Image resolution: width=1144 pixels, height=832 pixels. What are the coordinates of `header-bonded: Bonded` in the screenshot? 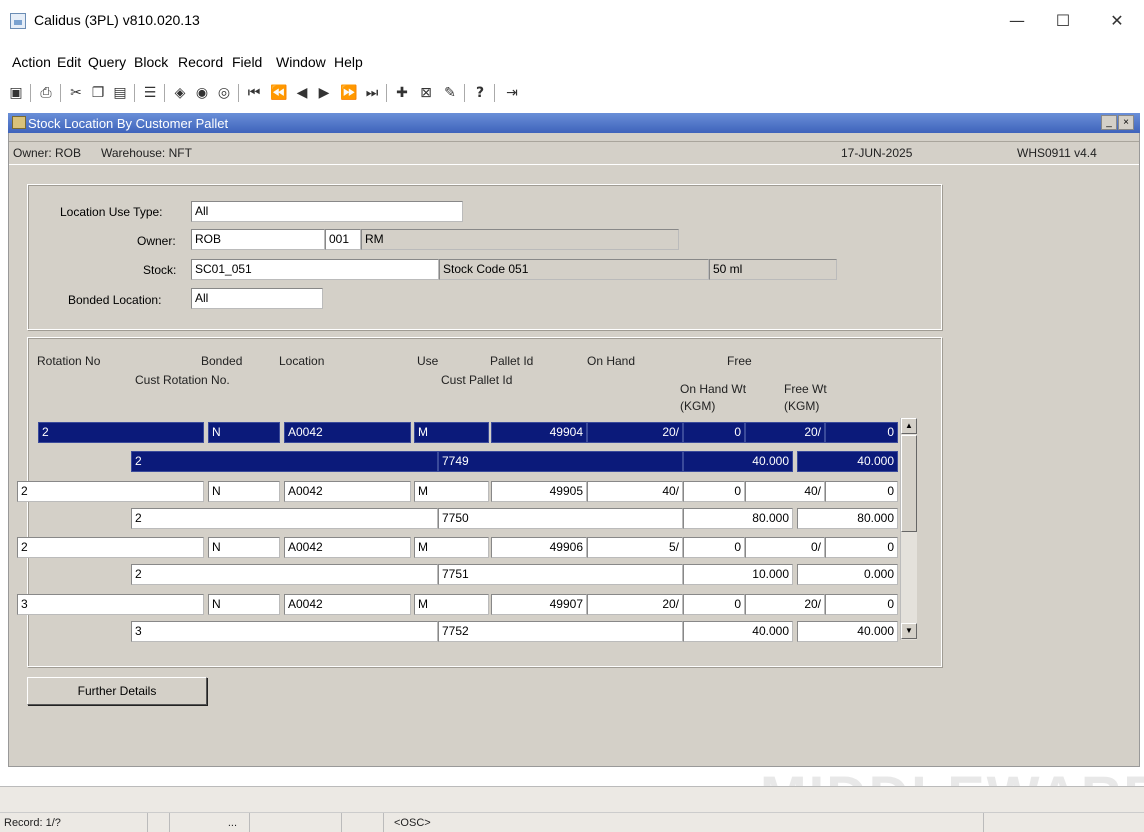 It's located at (222, 361).